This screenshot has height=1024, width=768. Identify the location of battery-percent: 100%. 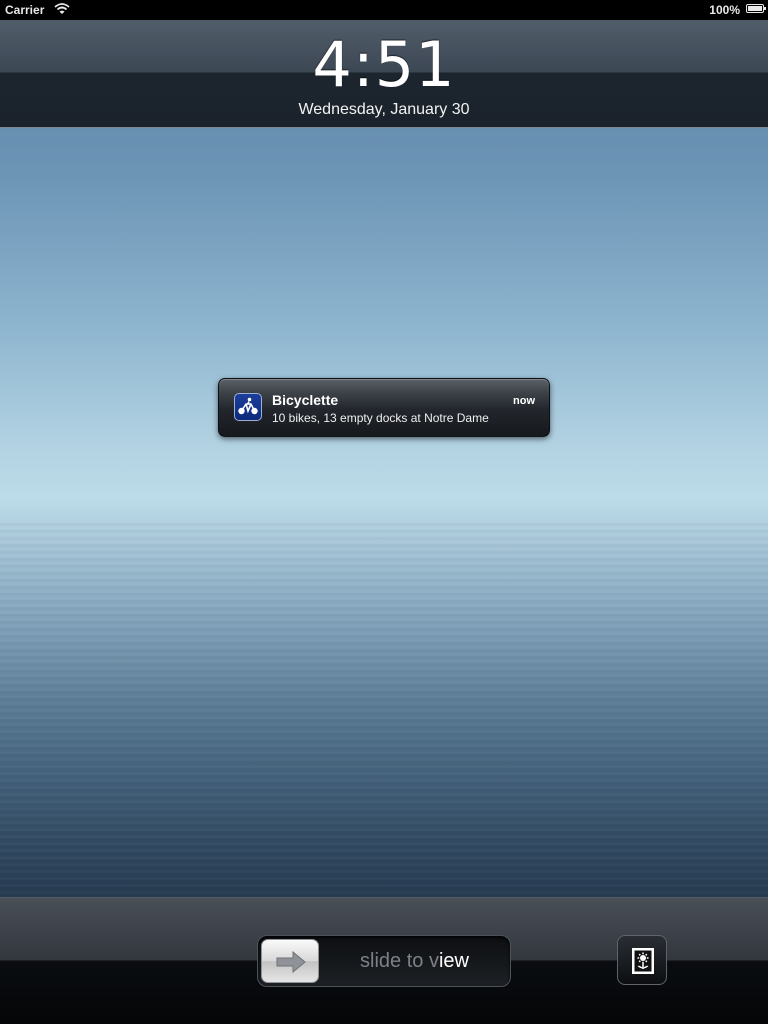
(724, 10).